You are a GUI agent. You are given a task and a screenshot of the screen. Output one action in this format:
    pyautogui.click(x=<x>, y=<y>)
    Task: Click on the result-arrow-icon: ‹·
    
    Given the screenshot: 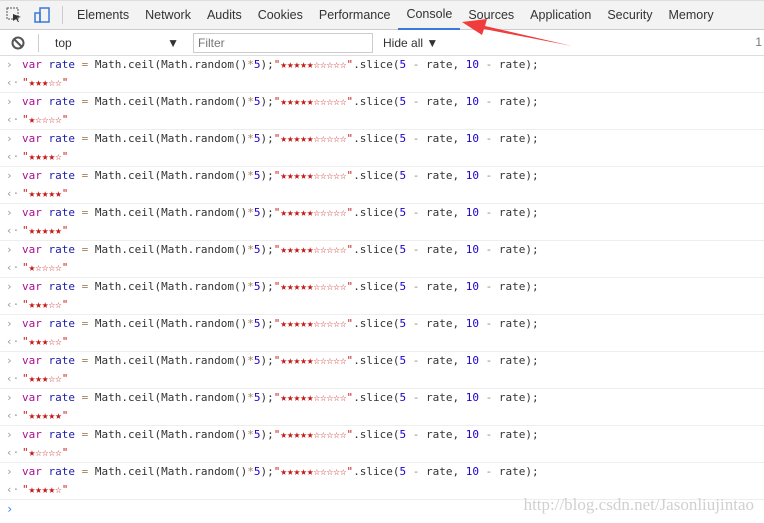 What is the action you would take?
    pyautogui.click(x=13, y=378)
    